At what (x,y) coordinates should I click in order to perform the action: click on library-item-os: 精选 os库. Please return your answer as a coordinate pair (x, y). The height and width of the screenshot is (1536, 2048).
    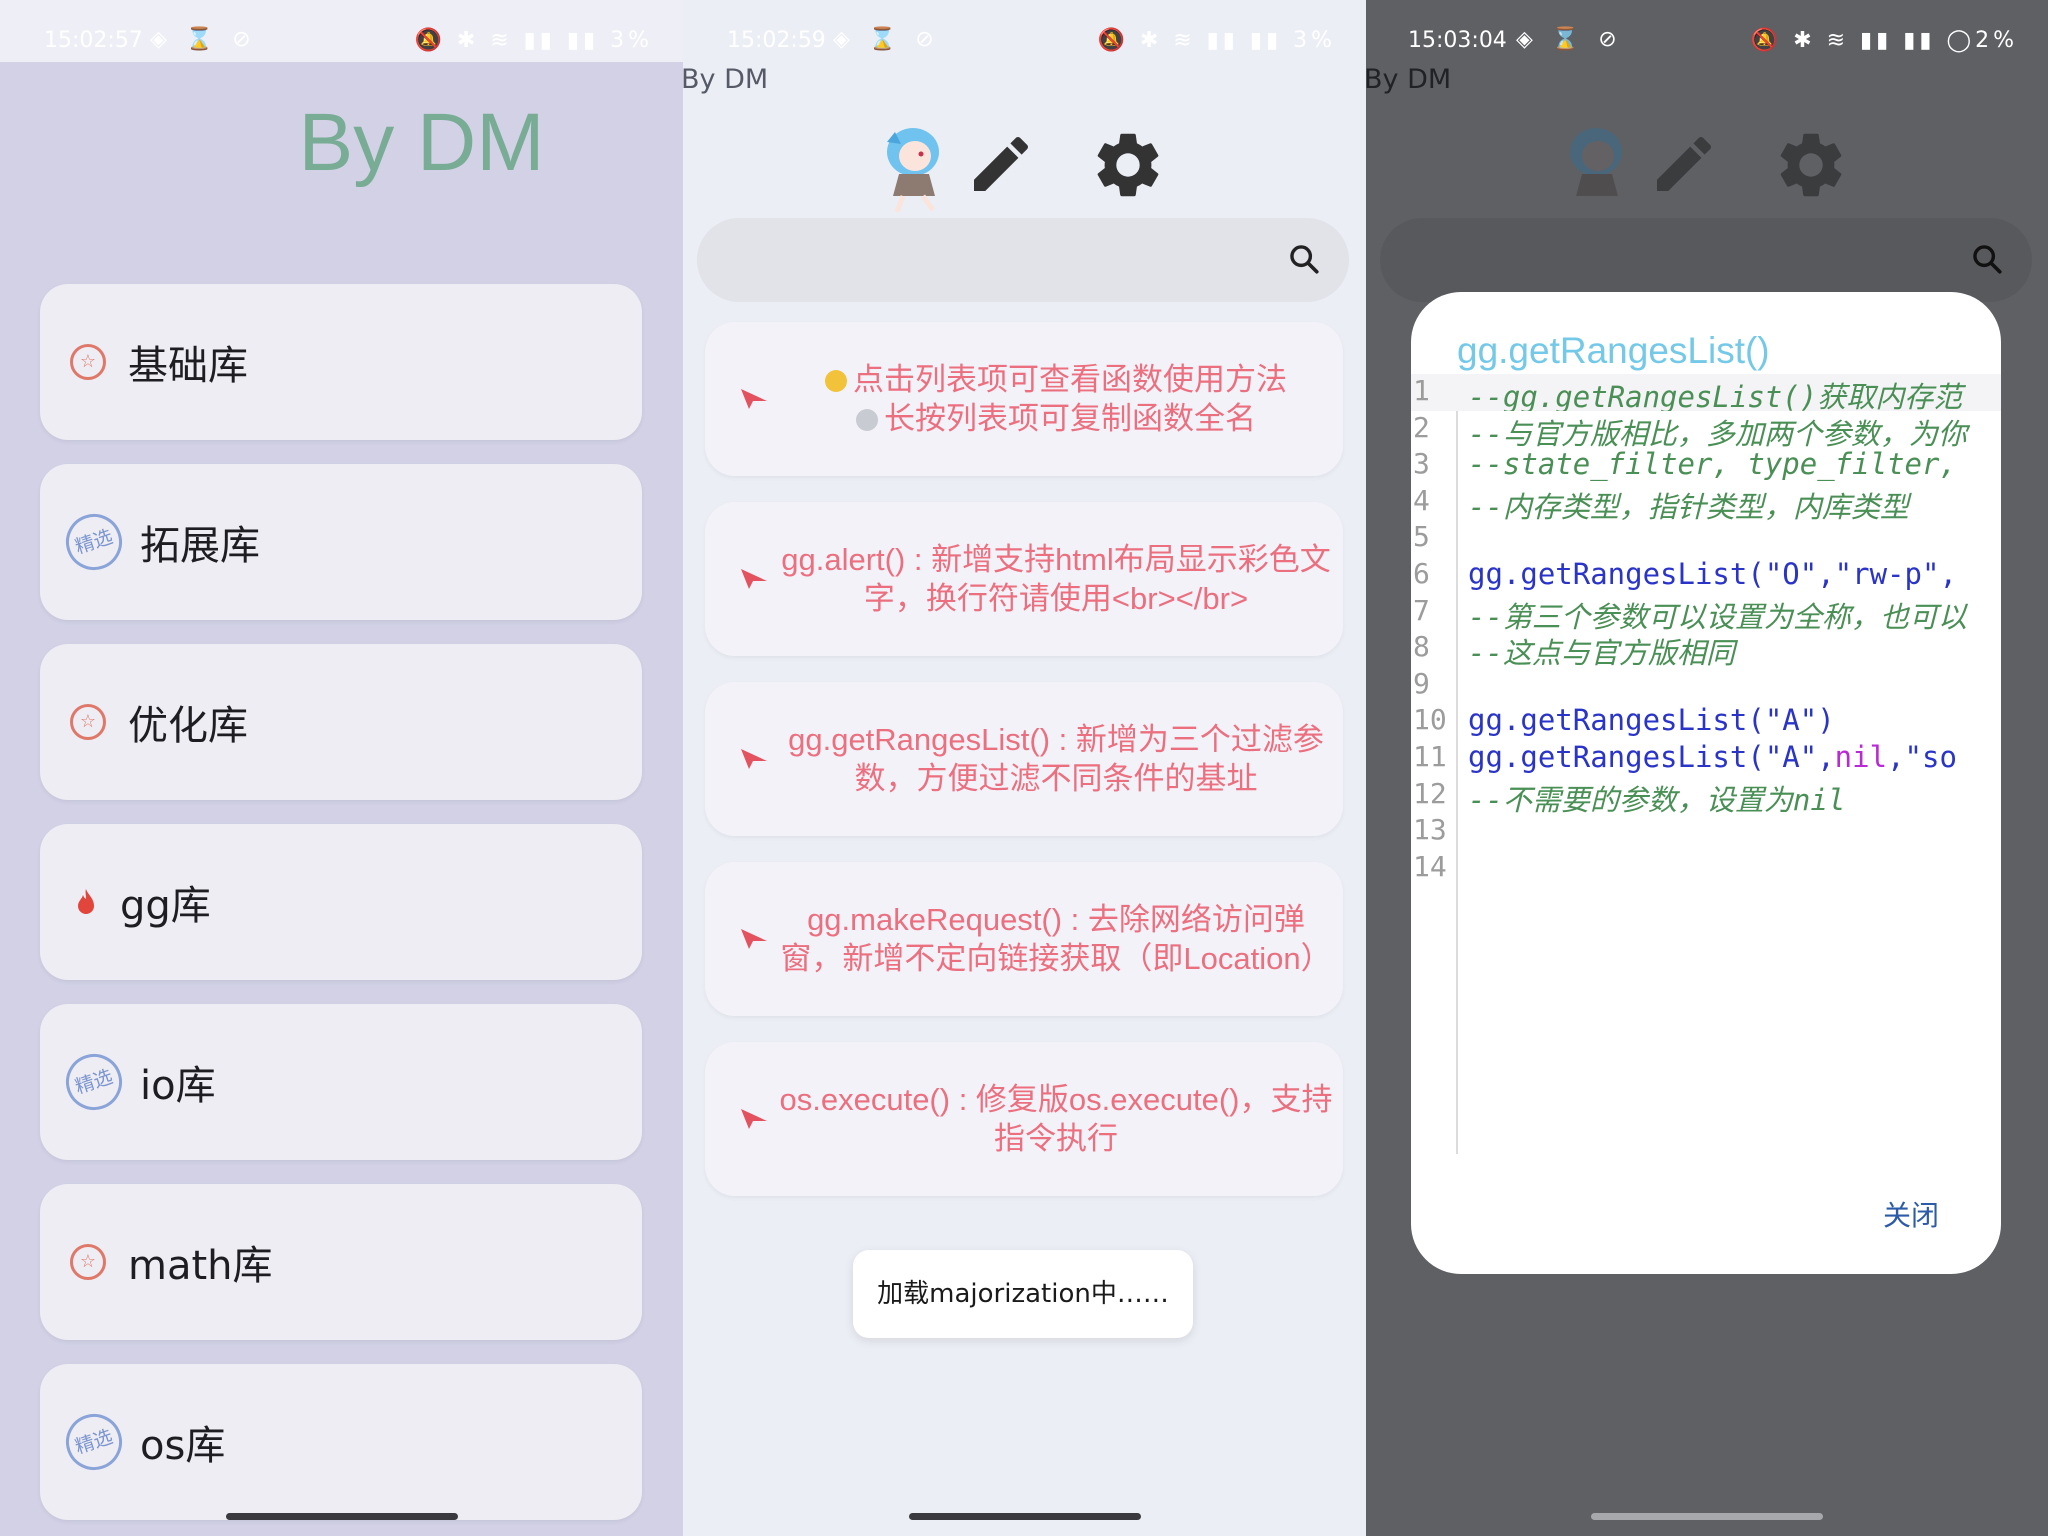
    Looking at the image, I should click on (341, 1442).